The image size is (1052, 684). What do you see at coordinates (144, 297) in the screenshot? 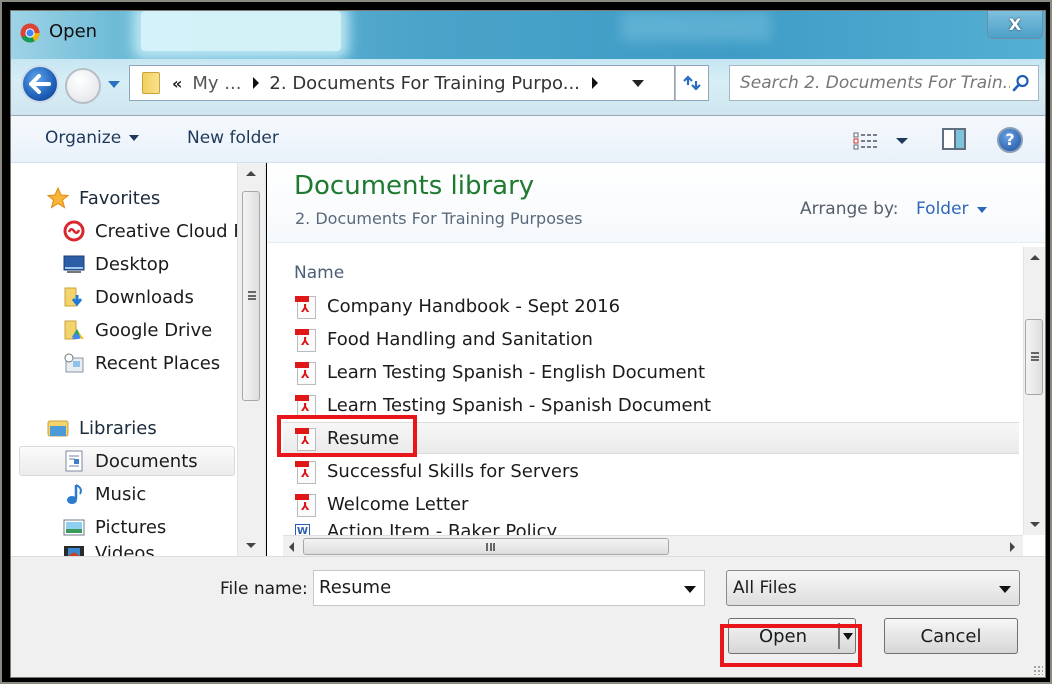
I see `nav-item-label: Downloads` at bounding box center [144, 297].